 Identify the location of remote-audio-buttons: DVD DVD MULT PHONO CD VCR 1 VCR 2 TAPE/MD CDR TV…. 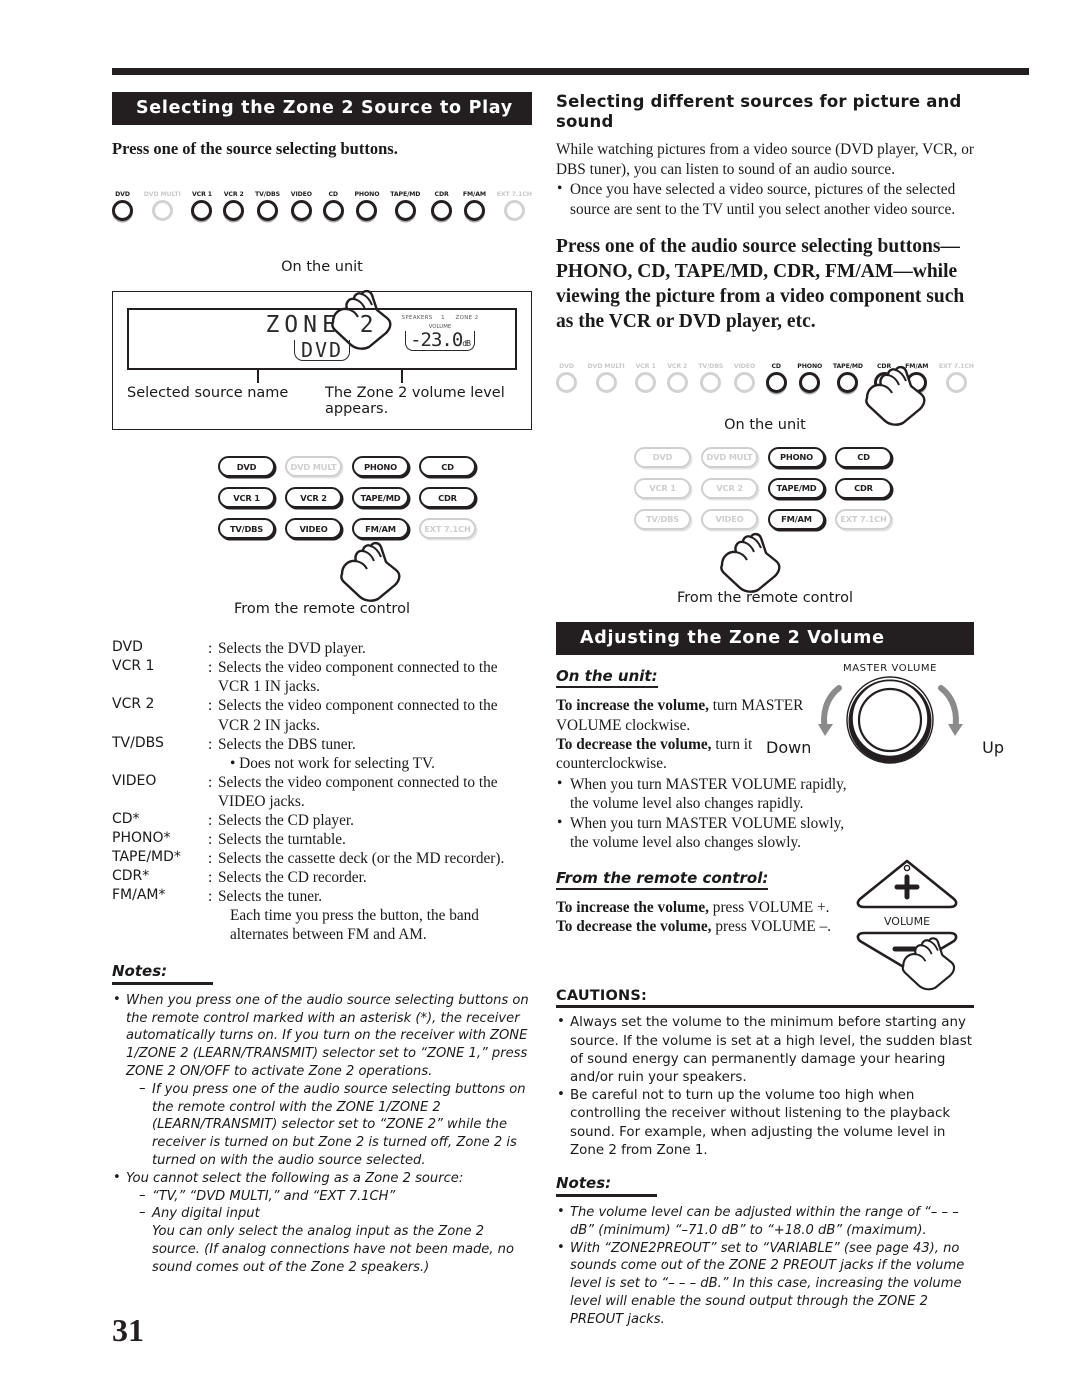
(804, 488).